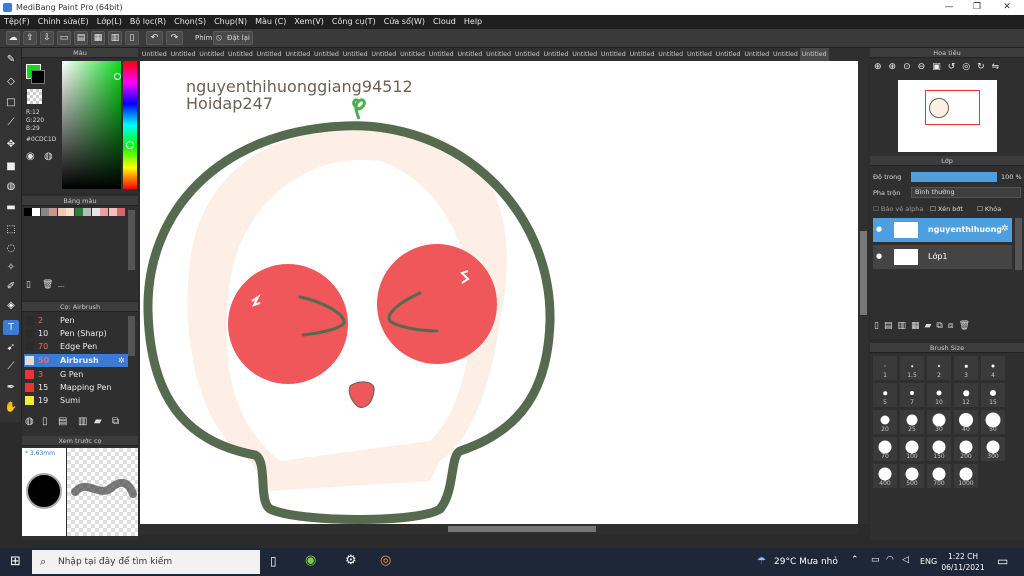  What do you see at coordinates (11, 81) in the screenshot?
I see `eraser-tool-icon: ◇` at bounding box center [11, 81].